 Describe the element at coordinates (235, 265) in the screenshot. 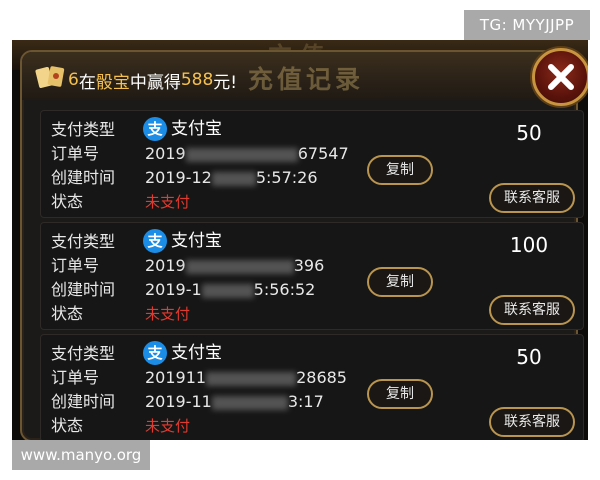

I see `order-no-value: 2019 396` at that location.